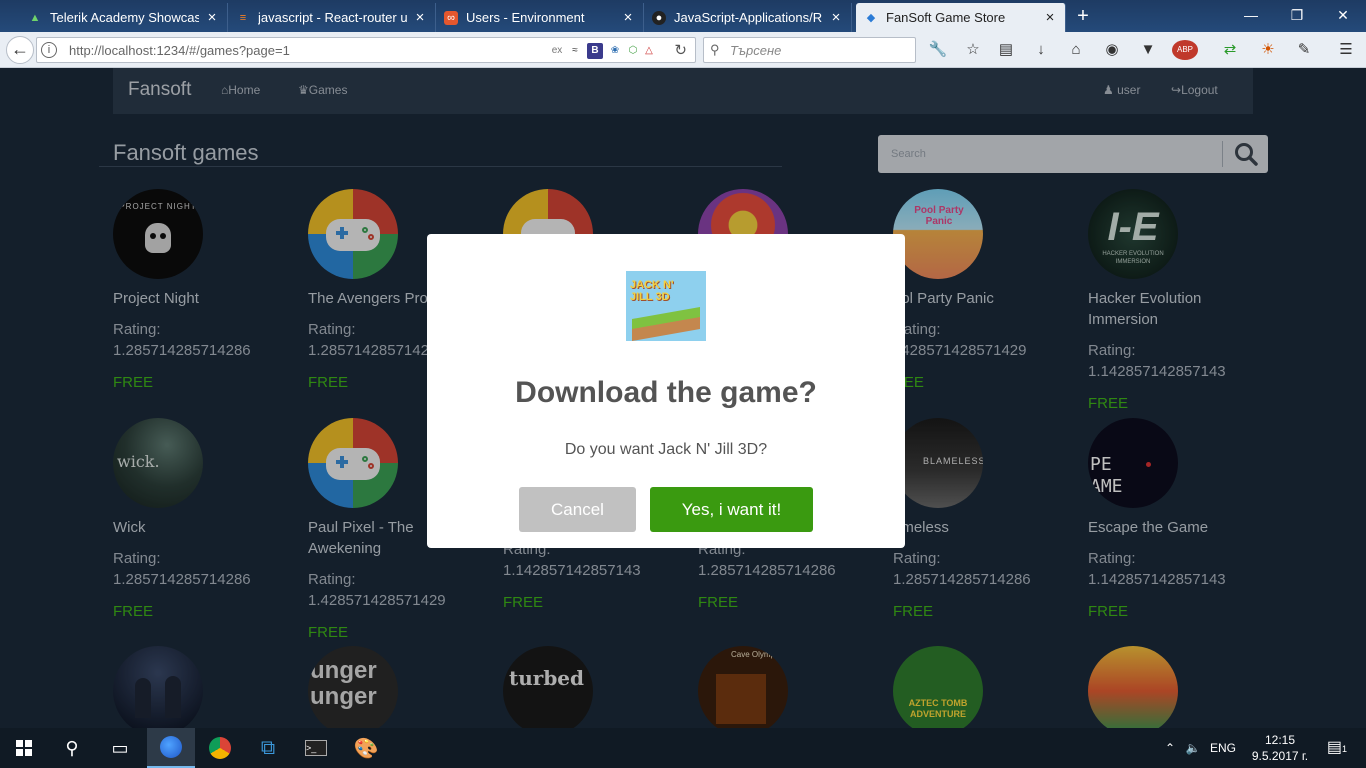  I want to click on task-view-button: ▭, so click(120, 748).